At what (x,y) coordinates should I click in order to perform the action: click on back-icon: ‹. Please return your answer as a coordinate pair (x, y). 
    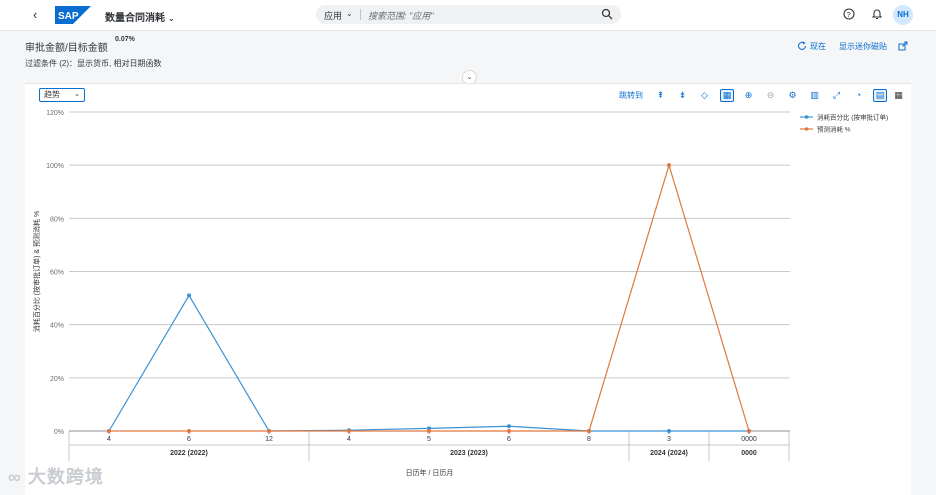
    Looking at the image, I should click on (35, 14).